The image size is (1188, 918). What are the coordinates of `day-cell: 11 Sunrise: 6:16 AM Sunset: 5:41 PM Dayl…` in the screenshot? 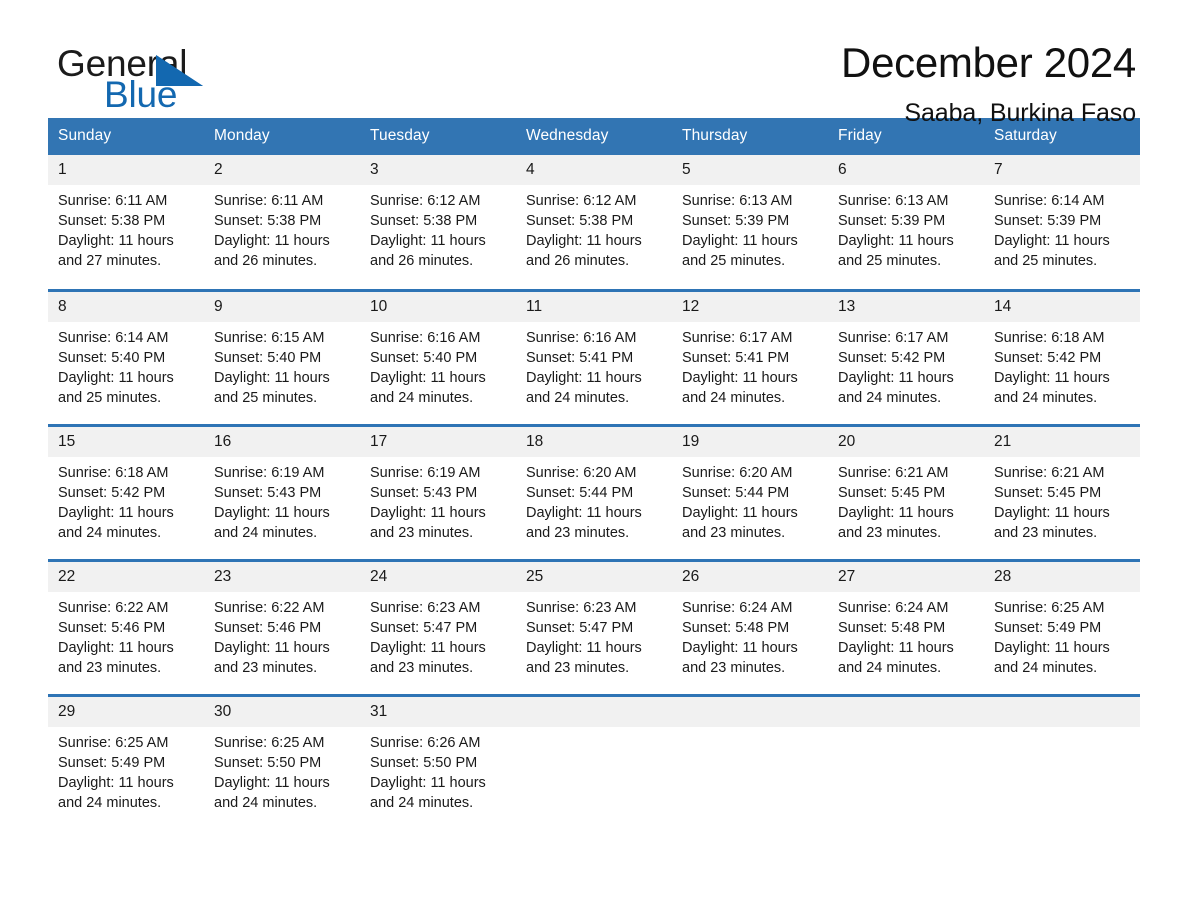 It's located at (594, 356).